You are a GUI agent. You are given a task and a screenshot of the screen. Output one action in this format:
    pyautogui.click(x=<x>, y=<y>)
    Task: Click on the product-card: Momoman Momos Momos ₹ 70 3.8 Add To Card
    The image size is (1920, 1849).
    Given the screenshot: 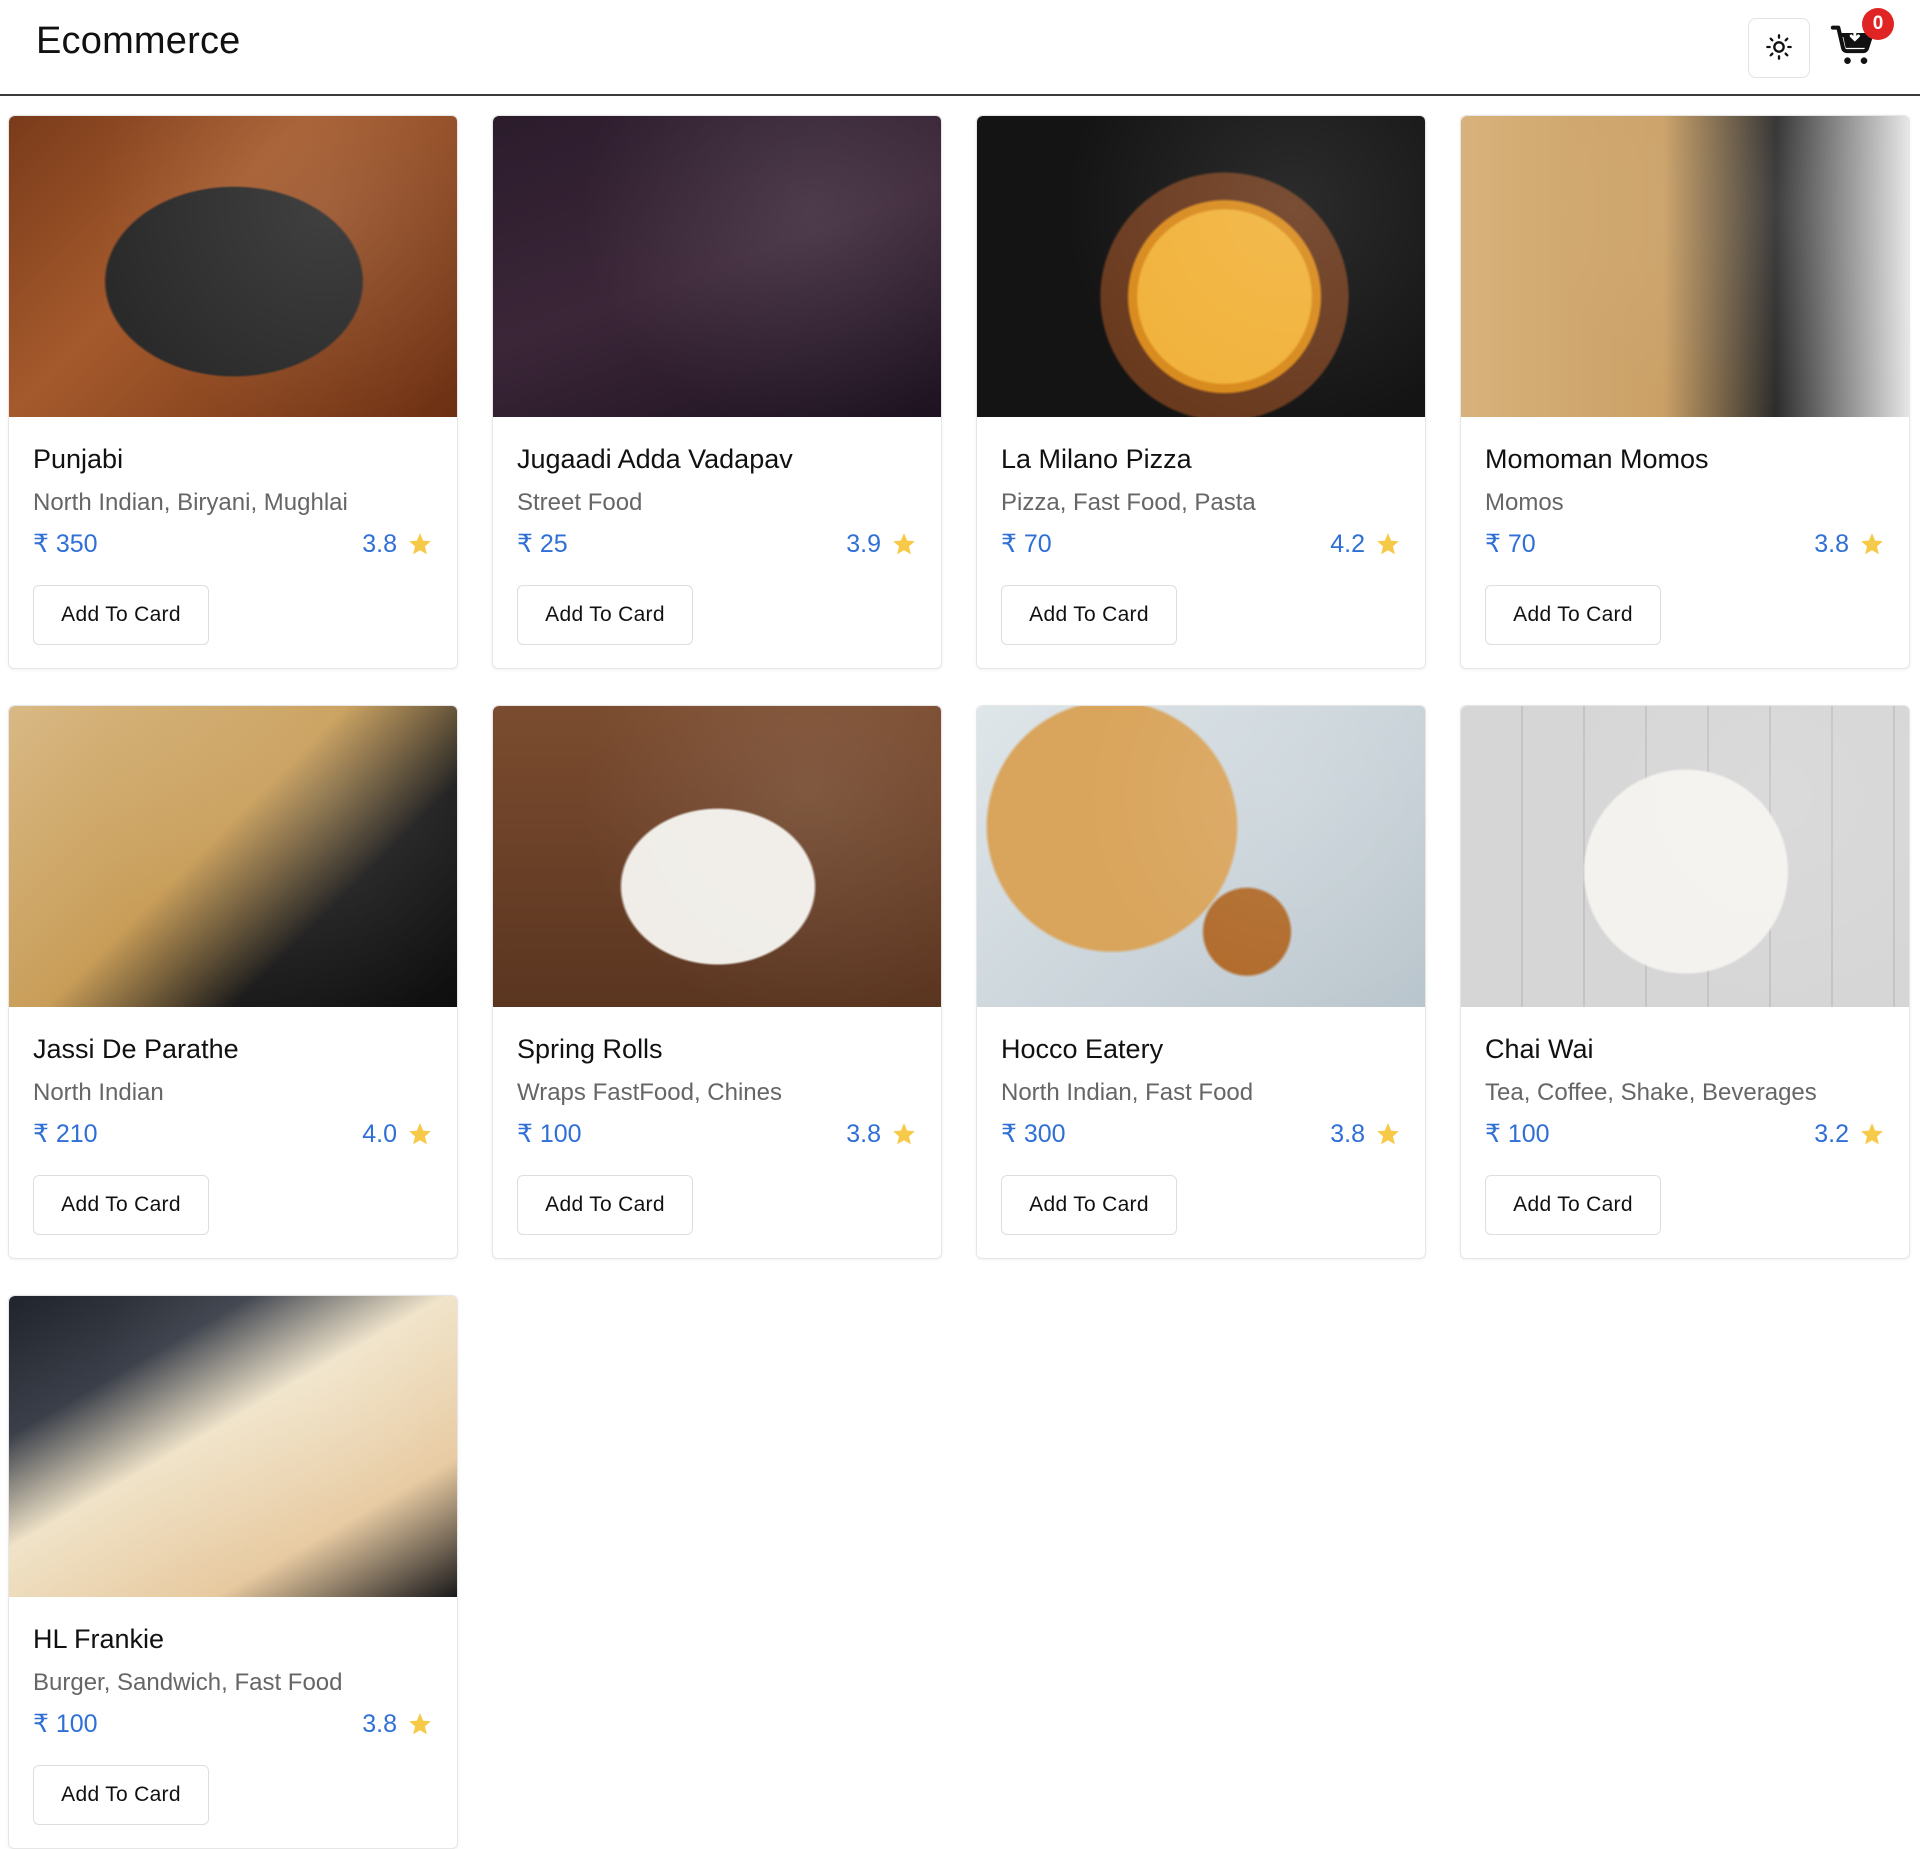 What is the action you would take?
    pyautogui.click(x=1685, y=392)
    